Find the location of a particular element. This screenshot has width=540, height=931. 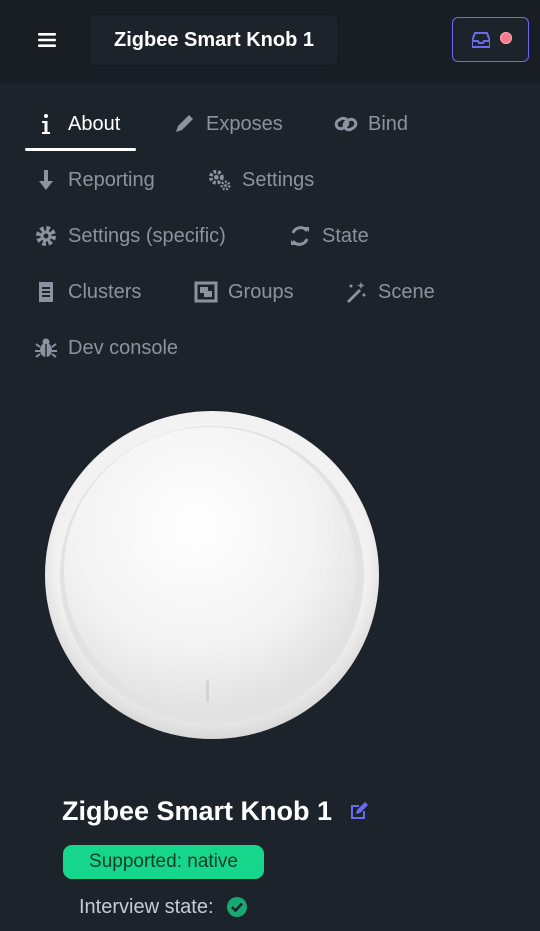

tab-label: Scene is located at coordinates (406, 291).